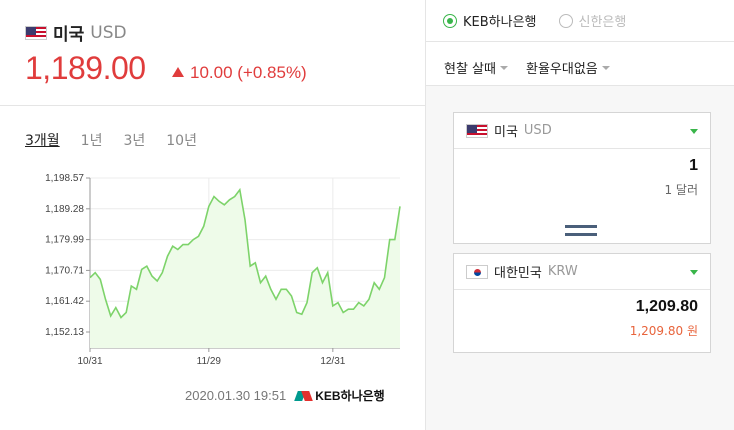 This screenshot has height=430, width=734. Describe the element at coordinates (209, 361) in the screenshot. I see `x-tick-label: 11/29` at that location.